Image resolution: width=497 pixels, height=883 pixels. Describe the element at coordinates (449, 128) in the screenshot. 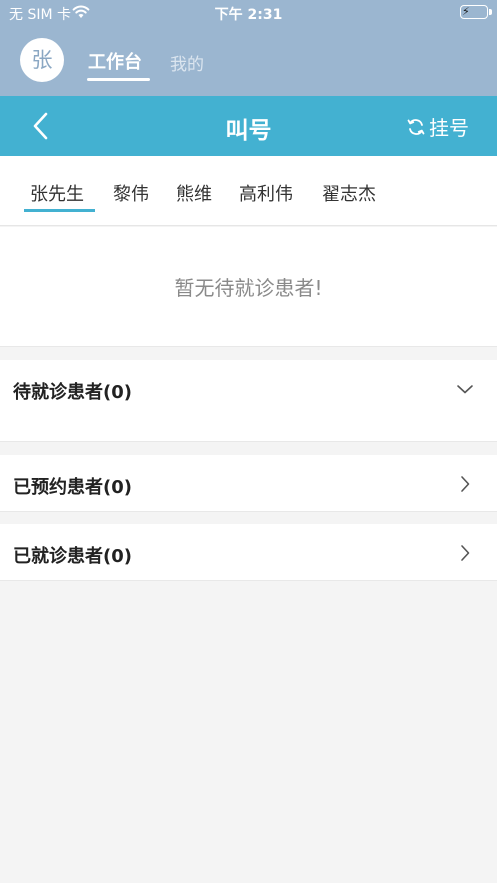

I see `register-label: 挂号` at that location.